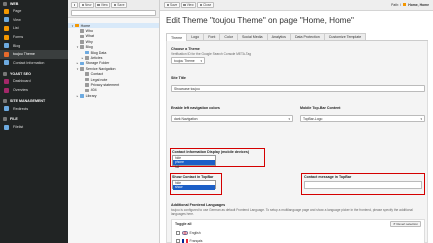  What do you see at coordinates (194, 162) in the screenshot?
I see `contact-display-listbox: hide phone full` at bounding box center [194, 162].